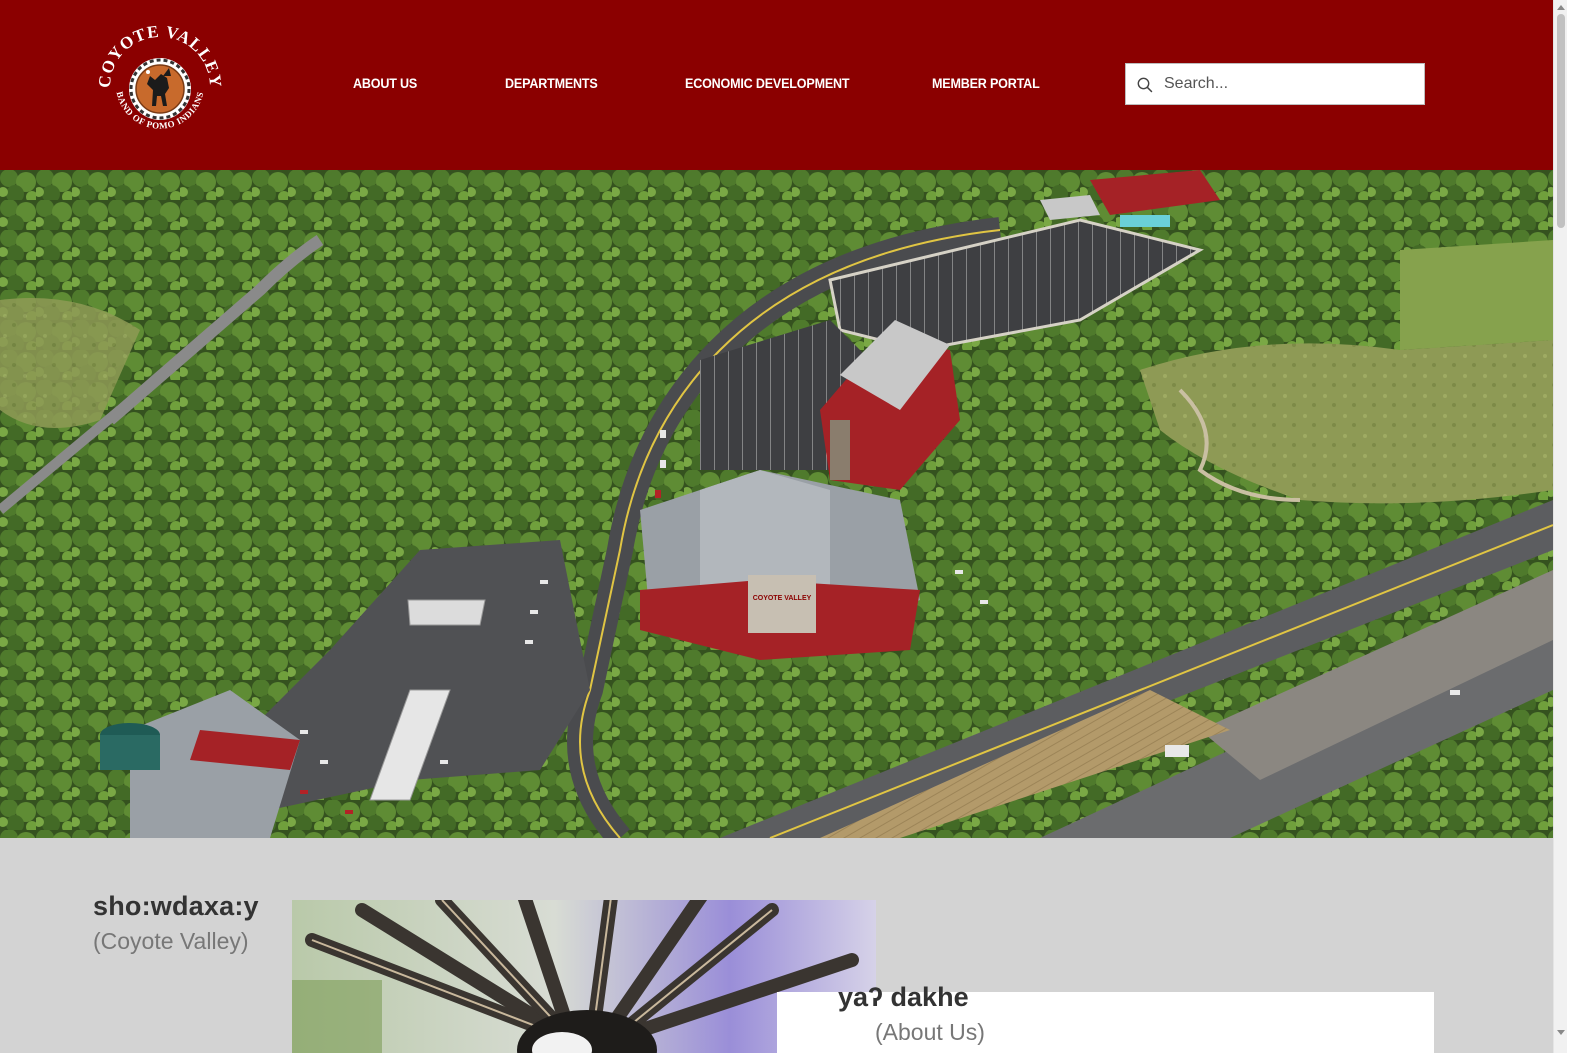  Describe the element at coordinates (176, 906) in the screenshot. I see `intro-title: sho:wdaxa:y` at that location.